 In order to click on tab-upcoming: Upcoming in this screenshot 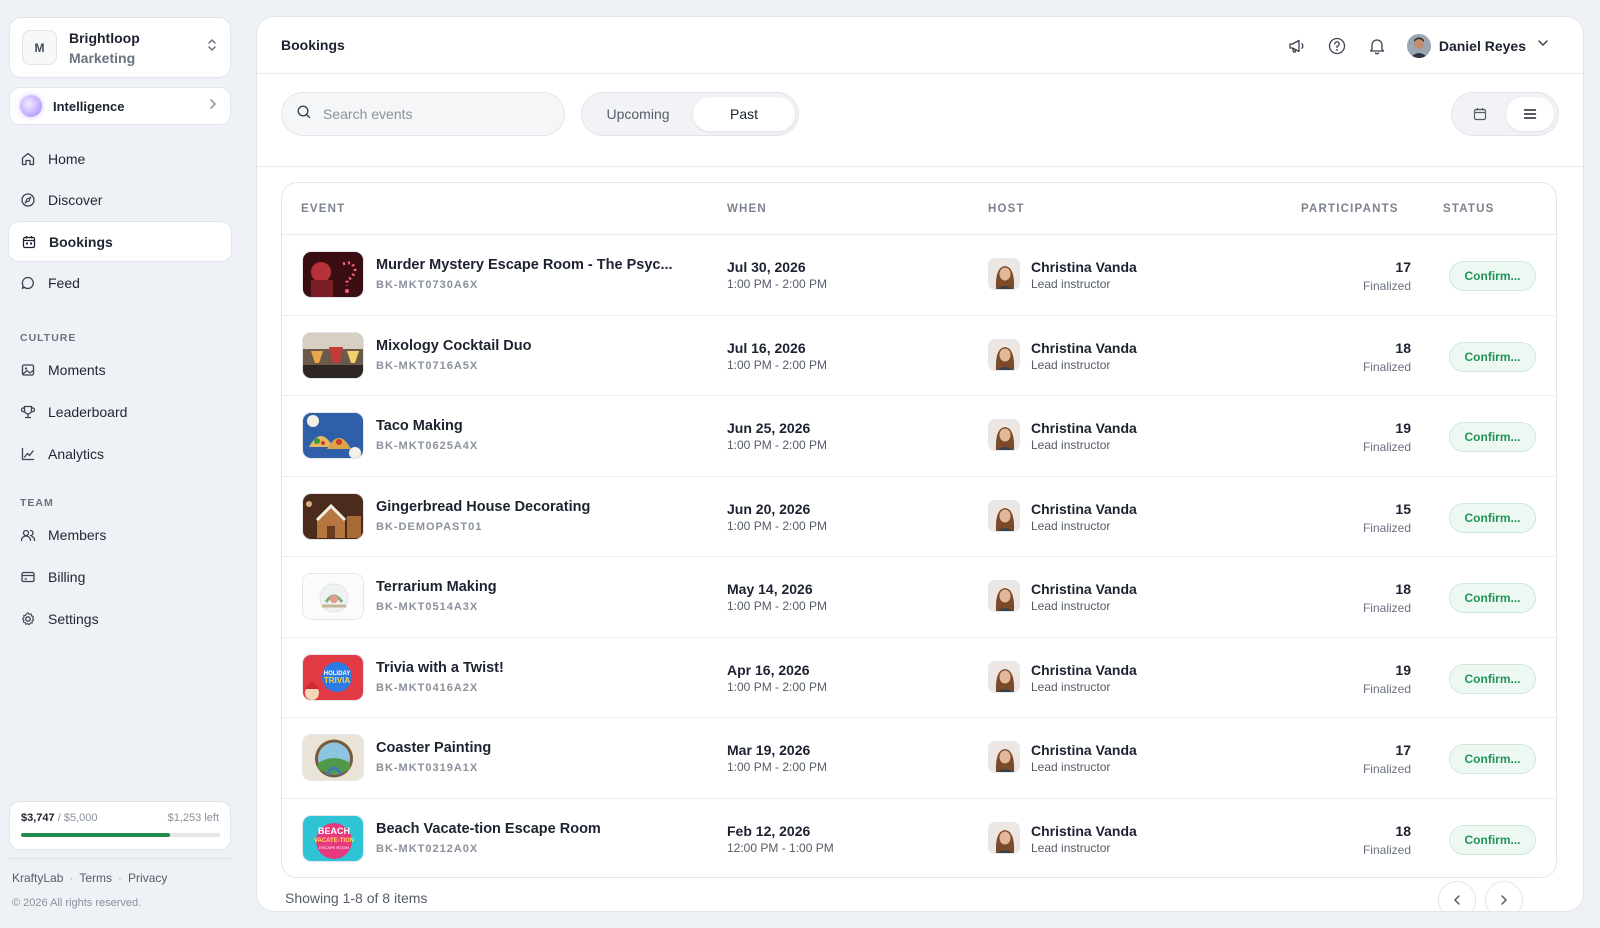, I will do `click(638, 114)`.